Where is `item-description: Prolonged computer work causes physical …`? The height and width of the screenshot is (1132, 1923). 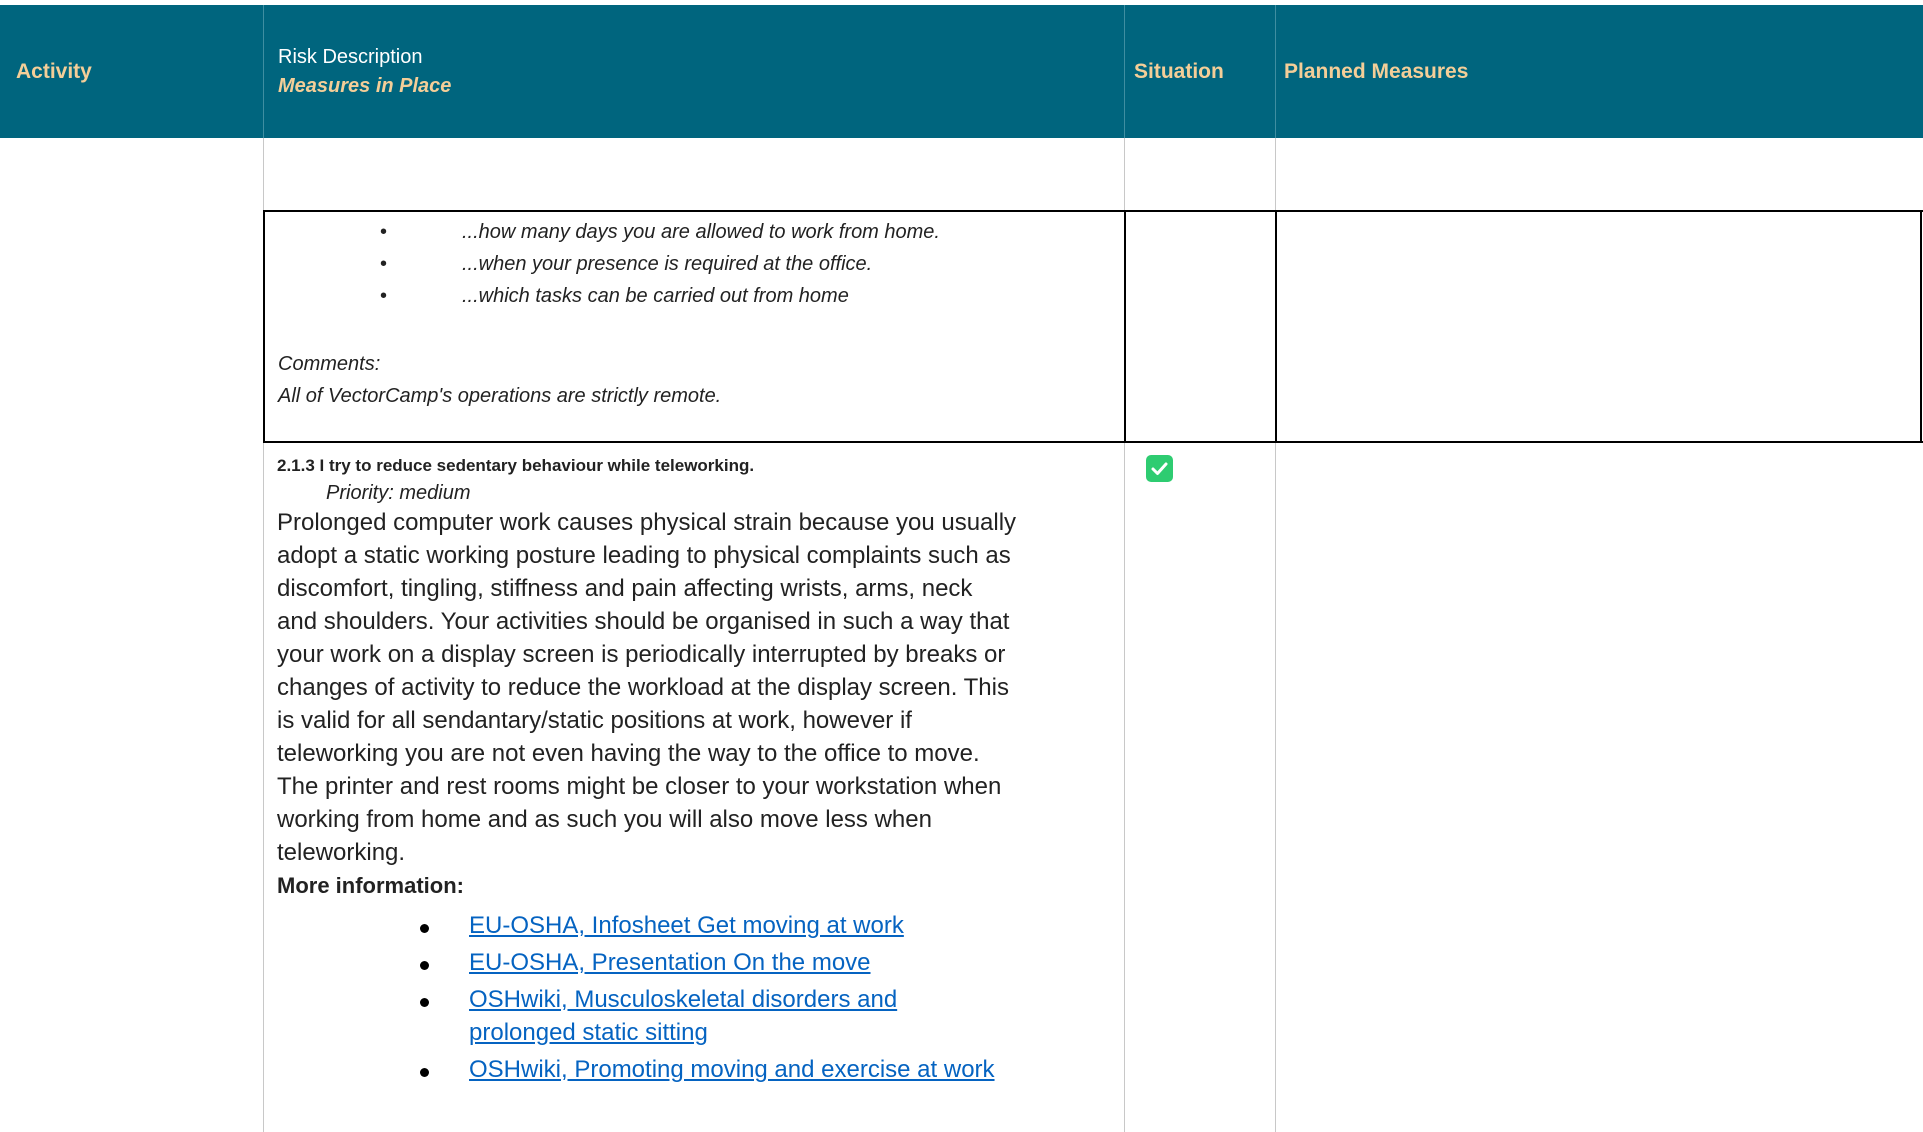 item-description: Prolonged computer work causes physical … is located at coordinates (647, 687).